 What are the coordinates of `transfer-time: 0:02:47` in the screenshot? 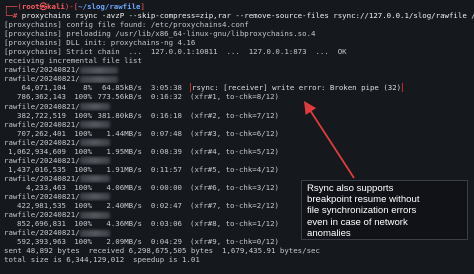 It's located at (166, 206).